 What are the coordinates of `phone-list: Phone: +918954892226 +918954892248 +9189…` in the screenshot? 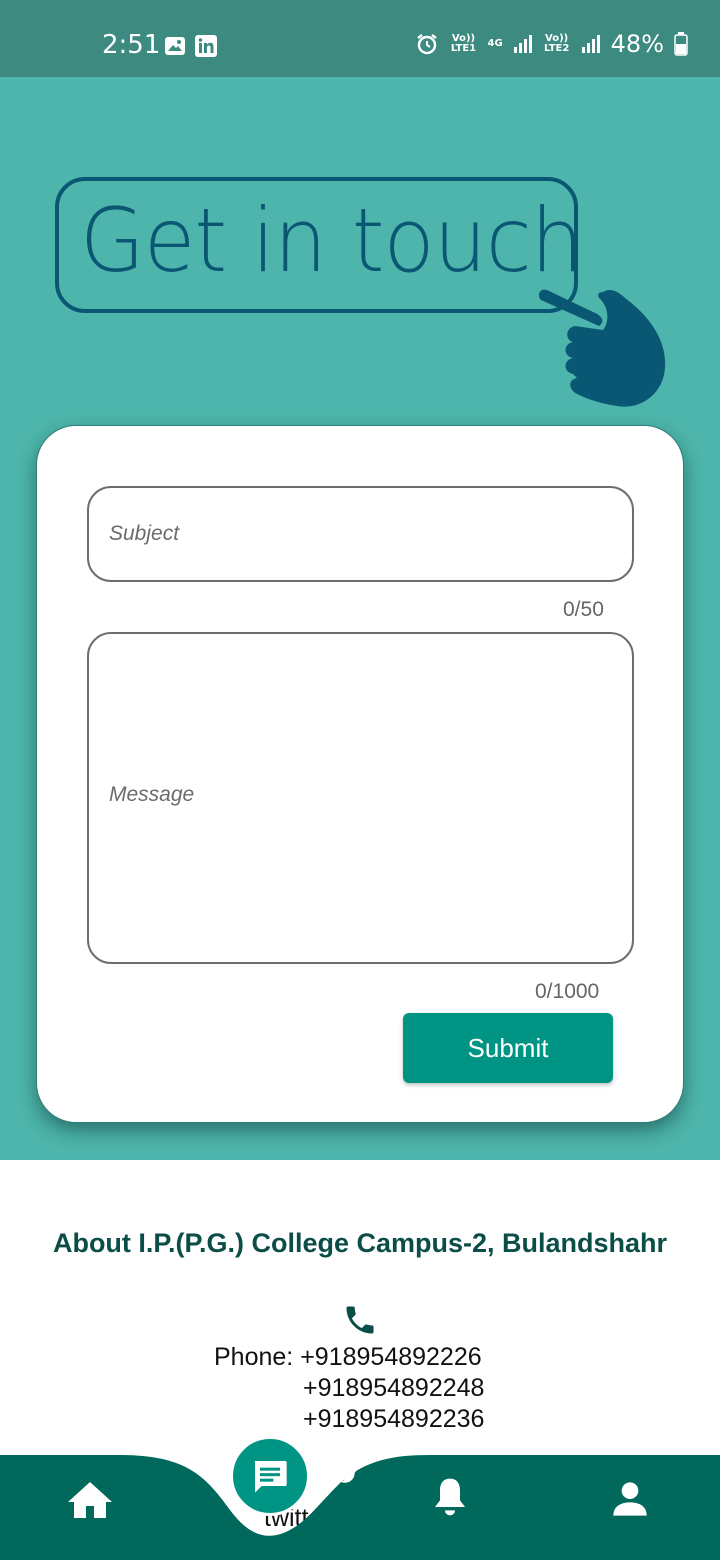 It's located at (349, 1388).